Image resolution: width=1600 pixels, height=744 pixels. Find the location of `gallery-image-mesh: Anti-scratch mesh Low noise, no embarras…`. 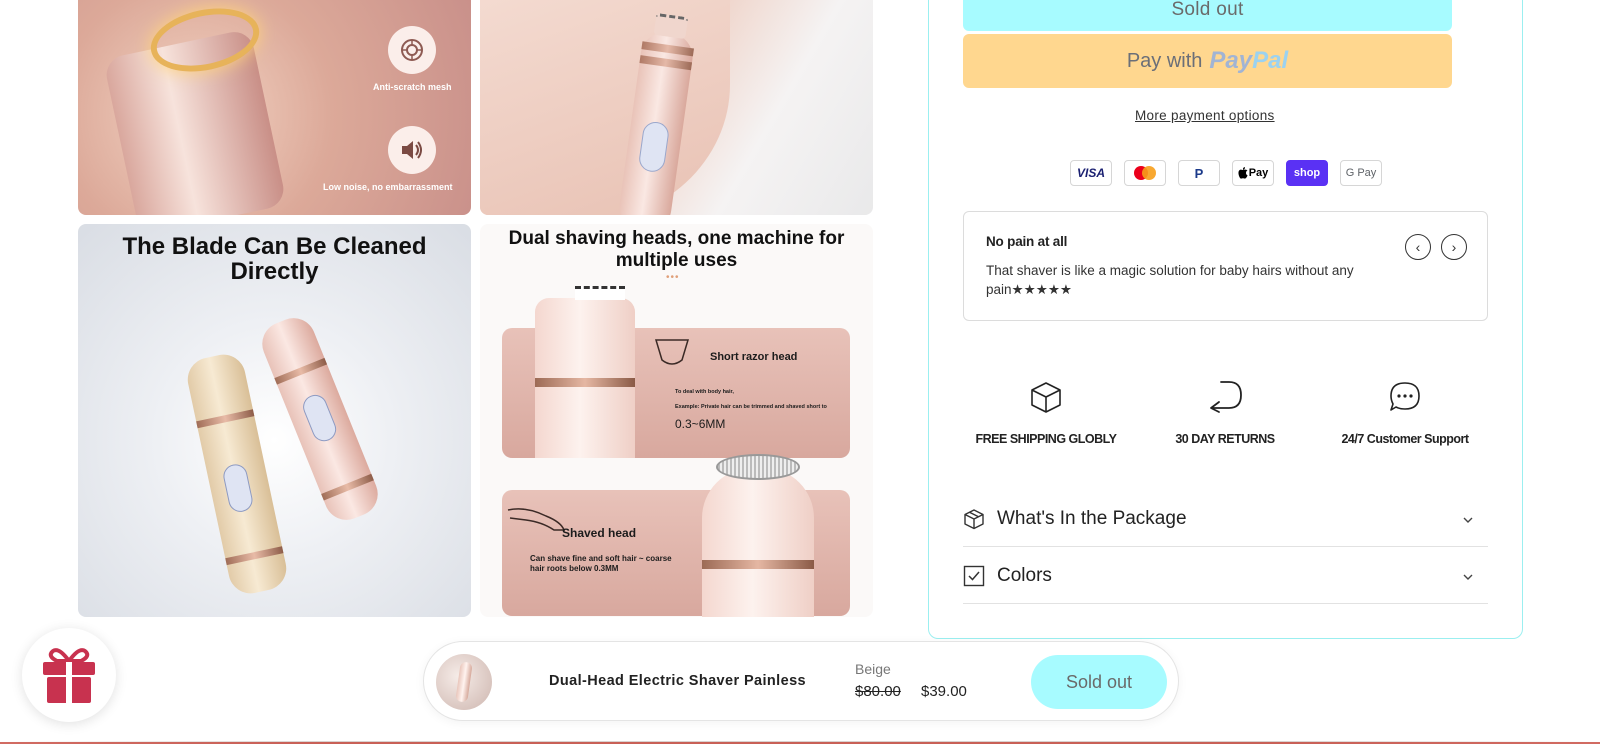

gallery-image-mesh: Anti-scratch mesh Low noise, no embarras… is located at coordinates (274, 107).